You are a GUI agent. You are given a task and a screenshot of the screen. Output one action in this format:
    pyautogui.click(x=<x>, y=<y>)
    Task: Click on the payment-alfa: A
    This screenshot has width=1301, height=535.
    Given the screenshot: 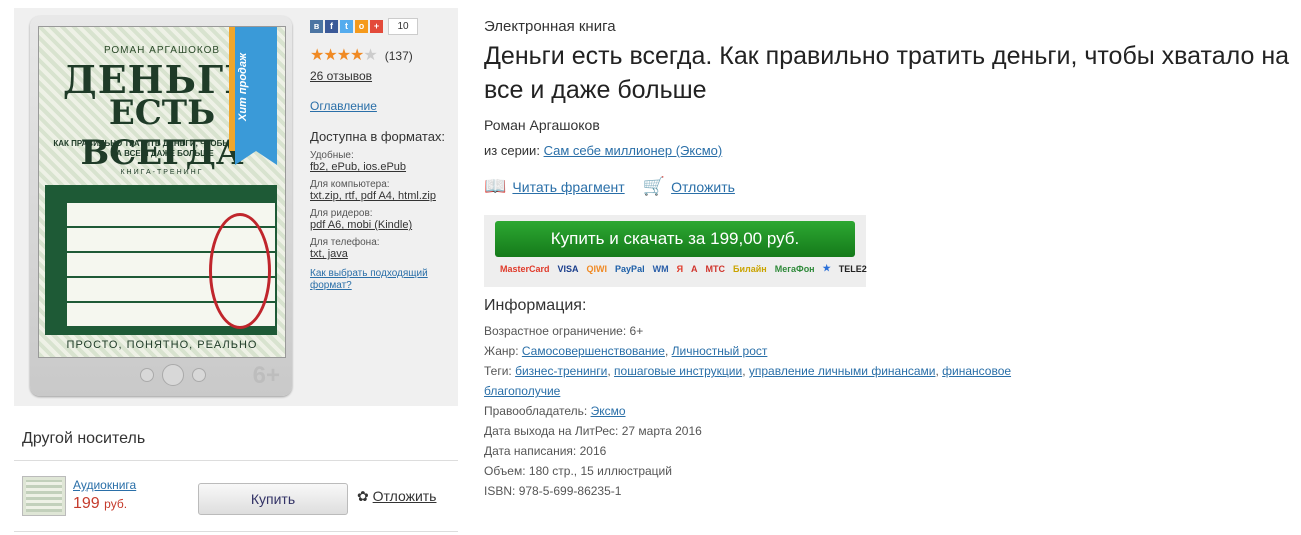 What is the action you would take?
    pyautogui.click(x=694, y=268)
    